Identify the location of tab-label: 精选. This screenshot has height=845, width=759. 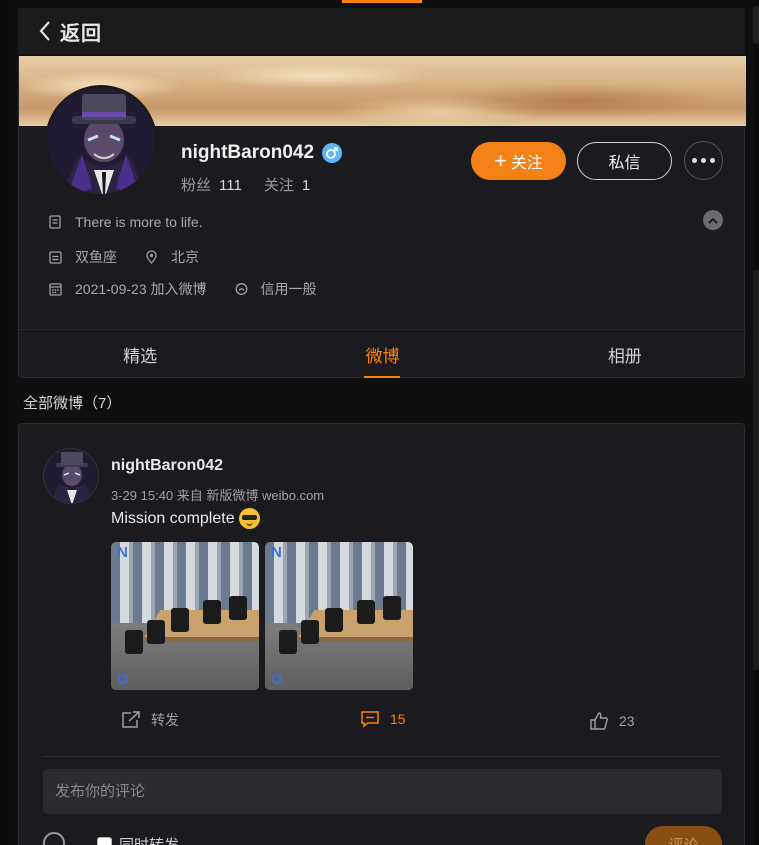
(140, 356).